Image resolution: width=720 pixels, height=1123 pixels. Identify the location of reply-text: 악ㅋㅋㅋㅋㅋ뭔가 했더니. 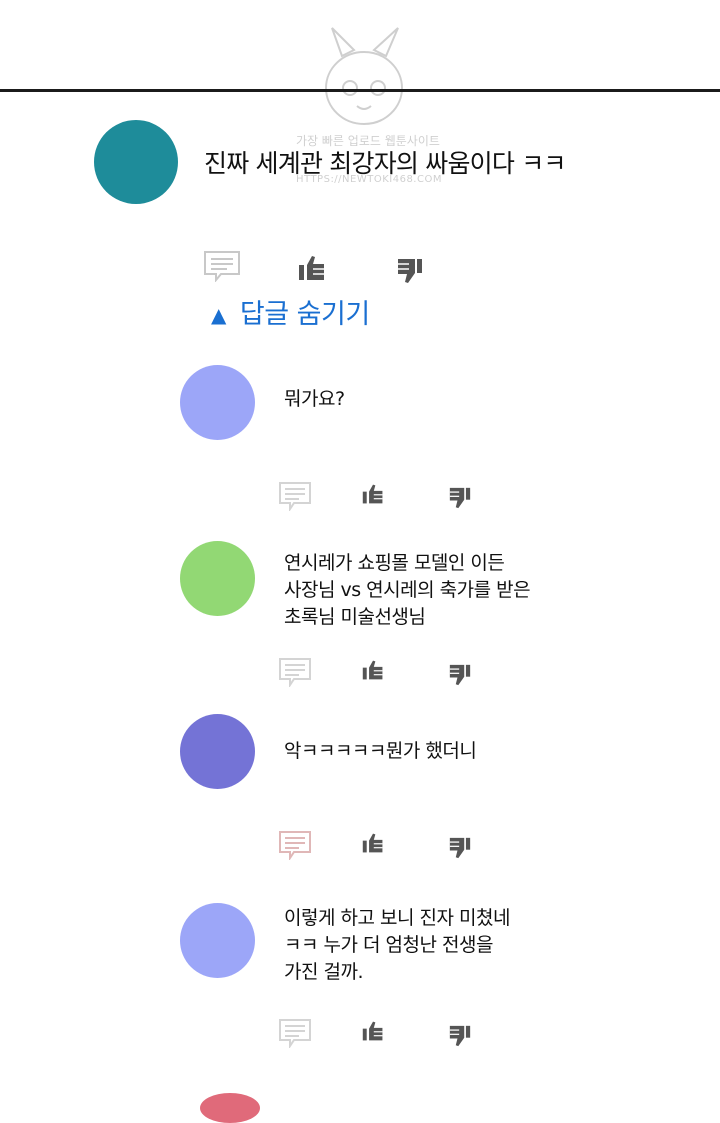
(380, 751).